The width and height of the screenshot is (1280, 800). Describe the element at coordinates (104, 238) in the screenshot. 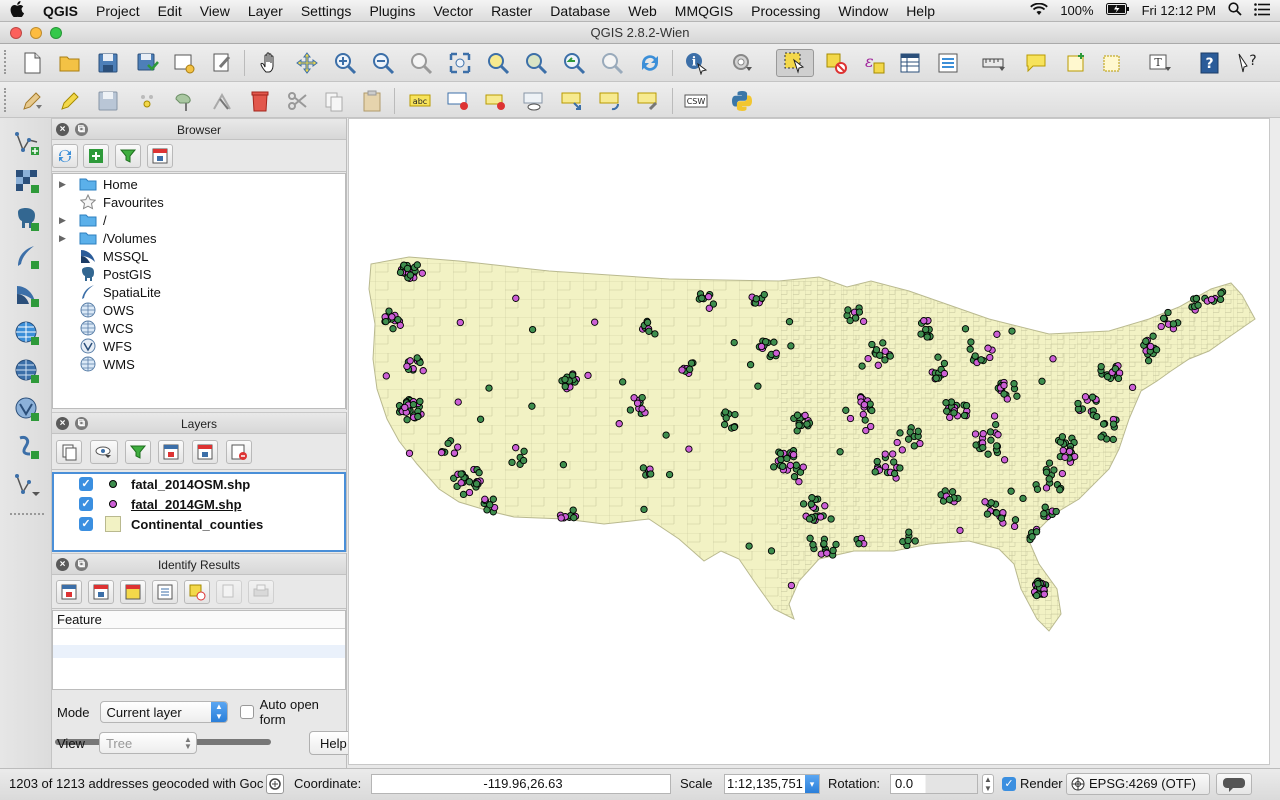

I see `browser-item-volumes: ▶ /Volumes` at that location.